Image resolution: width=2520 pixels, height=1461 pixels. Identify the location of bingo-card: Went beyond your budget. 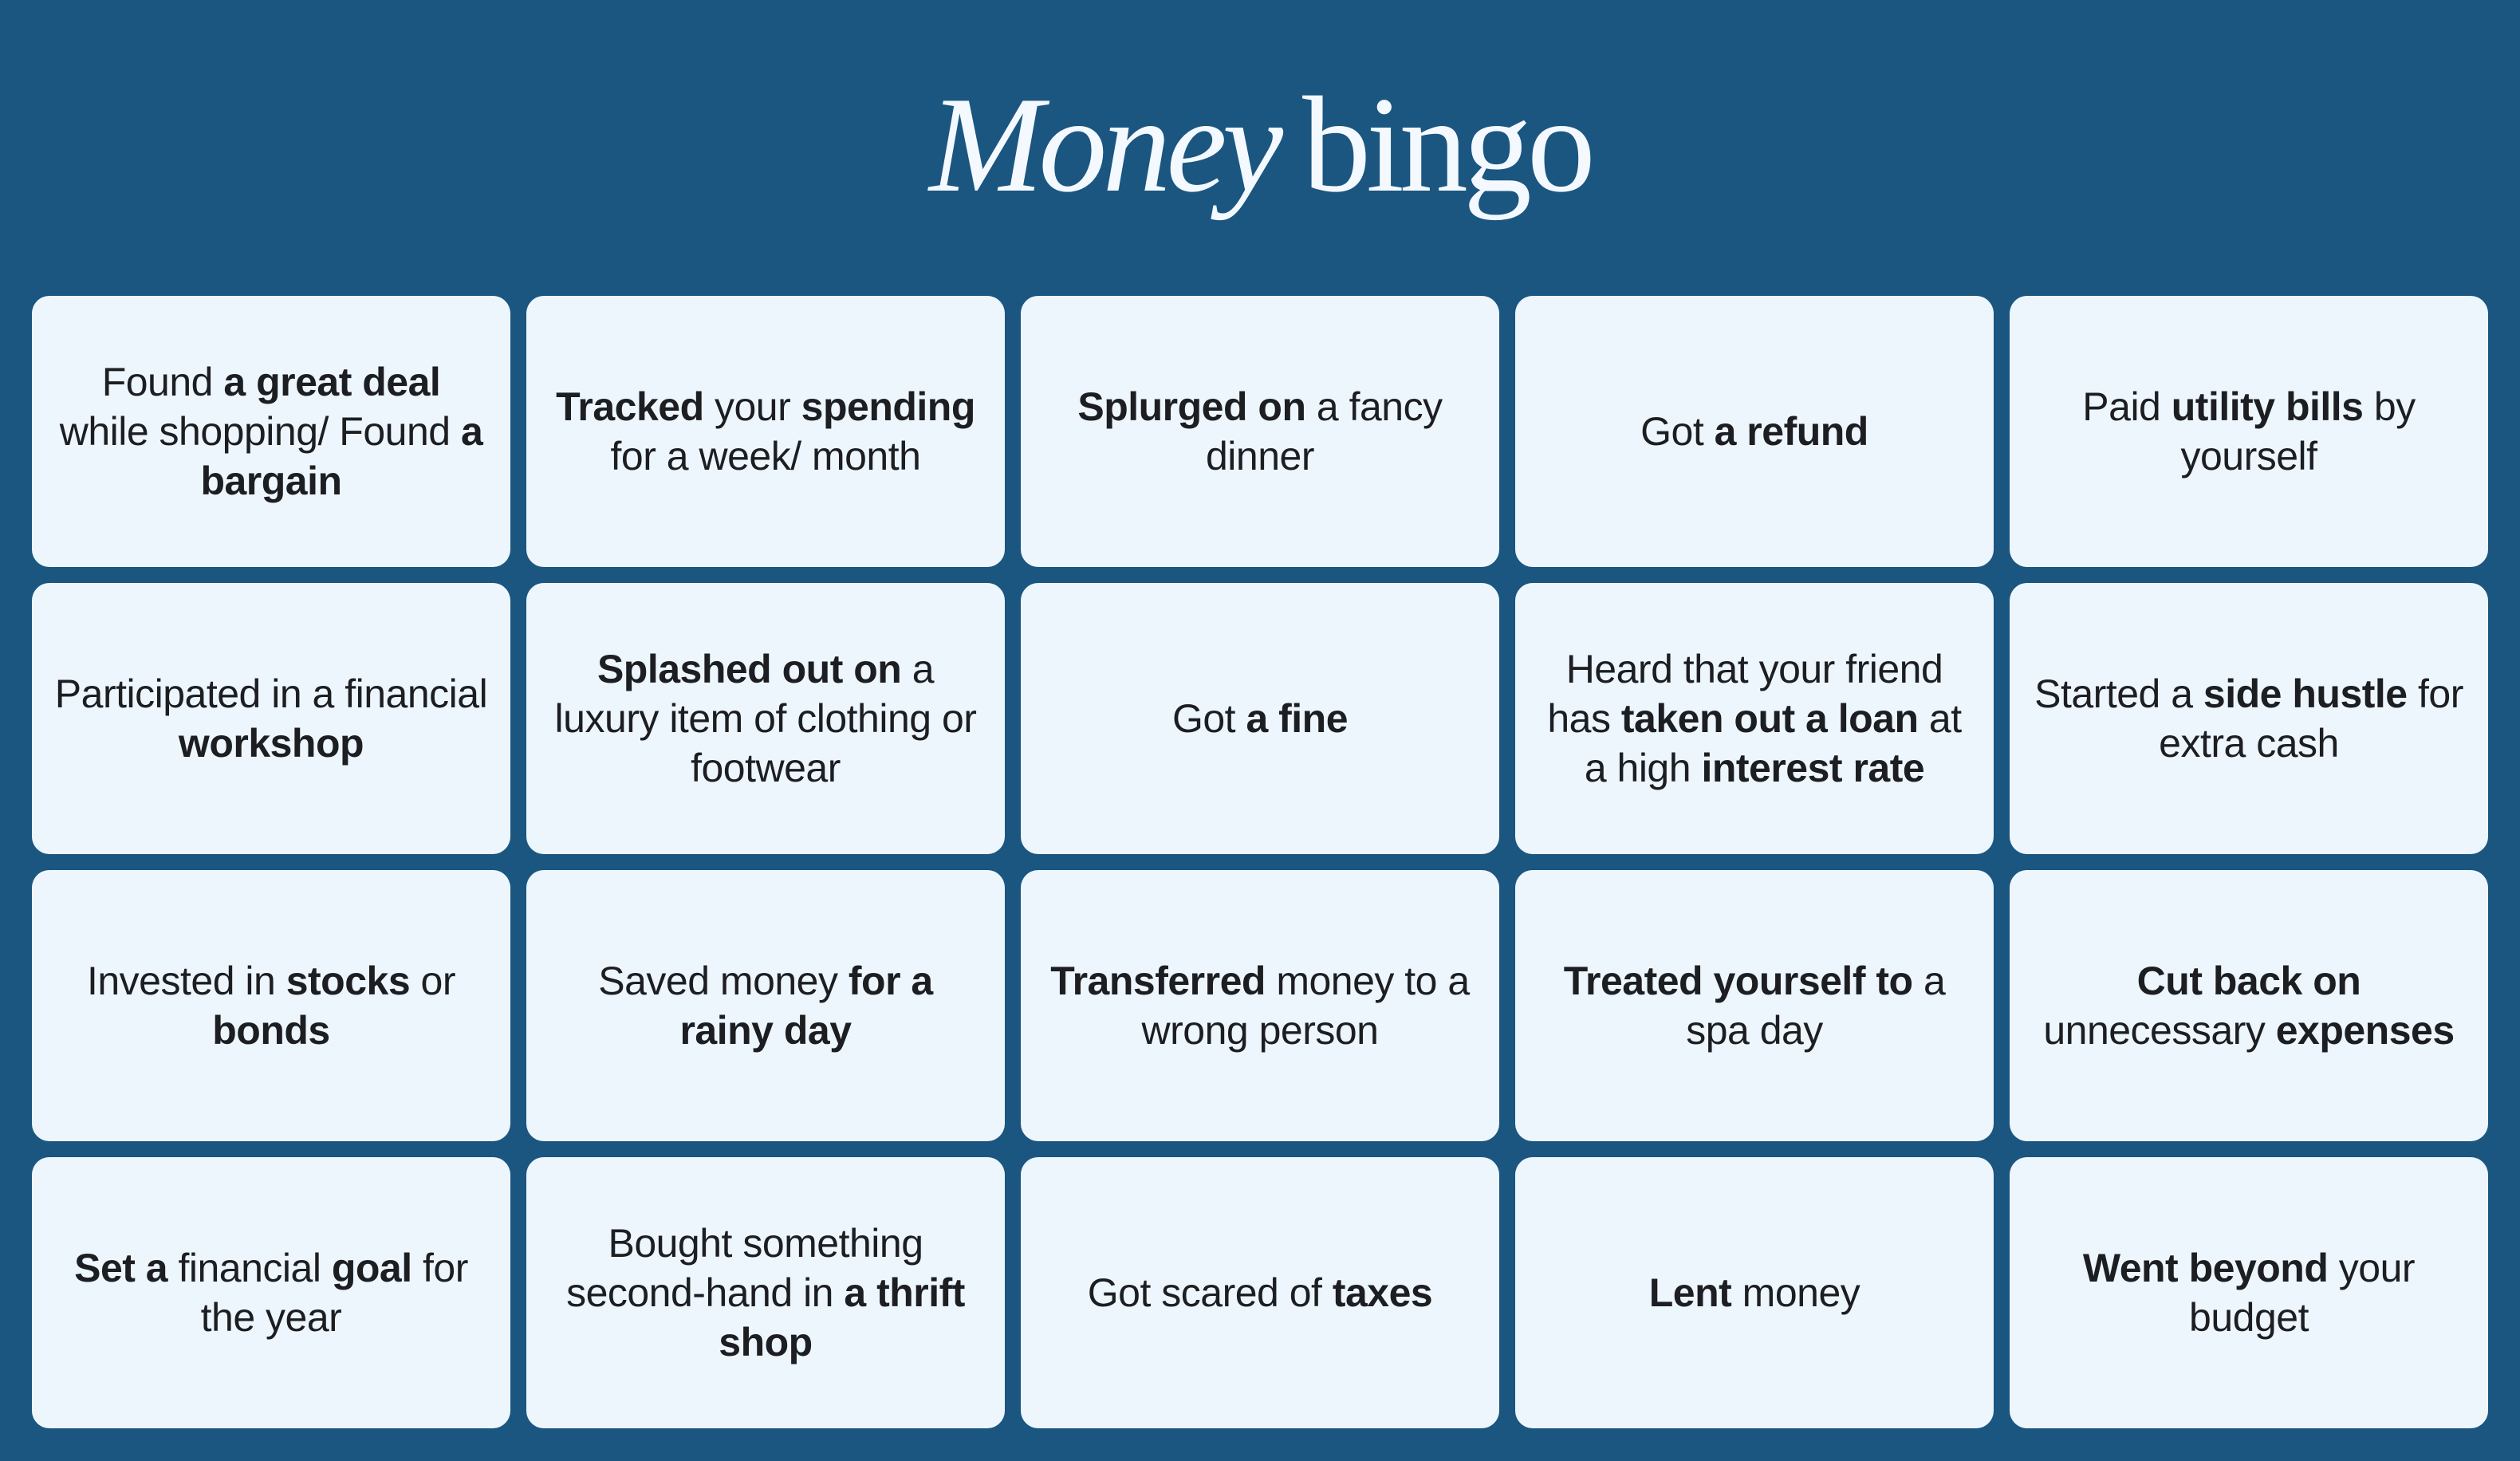
(2249, 1292).